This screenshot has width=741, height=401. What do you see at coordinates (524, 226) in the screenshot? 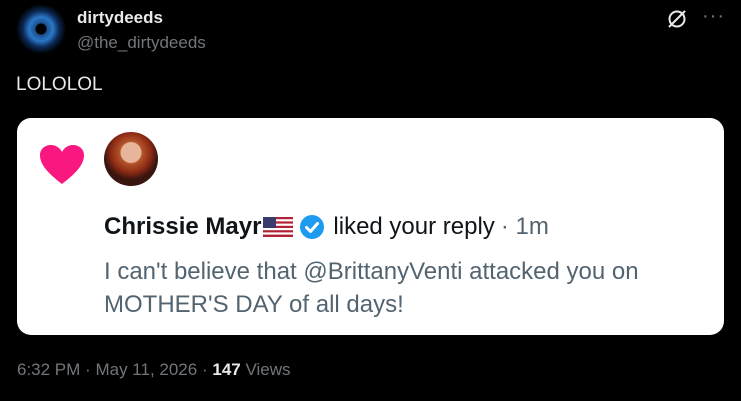
I see `notification-time: · 1m` at bounding box center [524, 226].